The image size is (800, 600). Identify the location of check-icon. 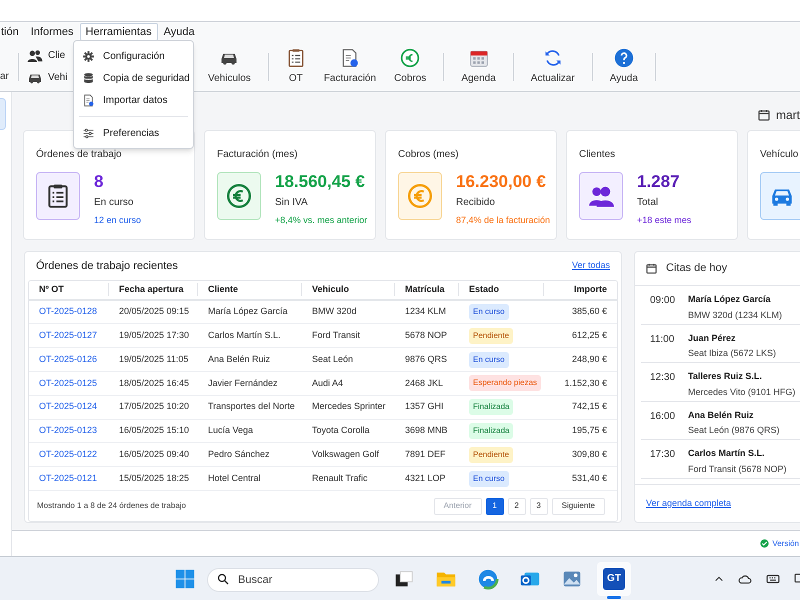
(765, 543).